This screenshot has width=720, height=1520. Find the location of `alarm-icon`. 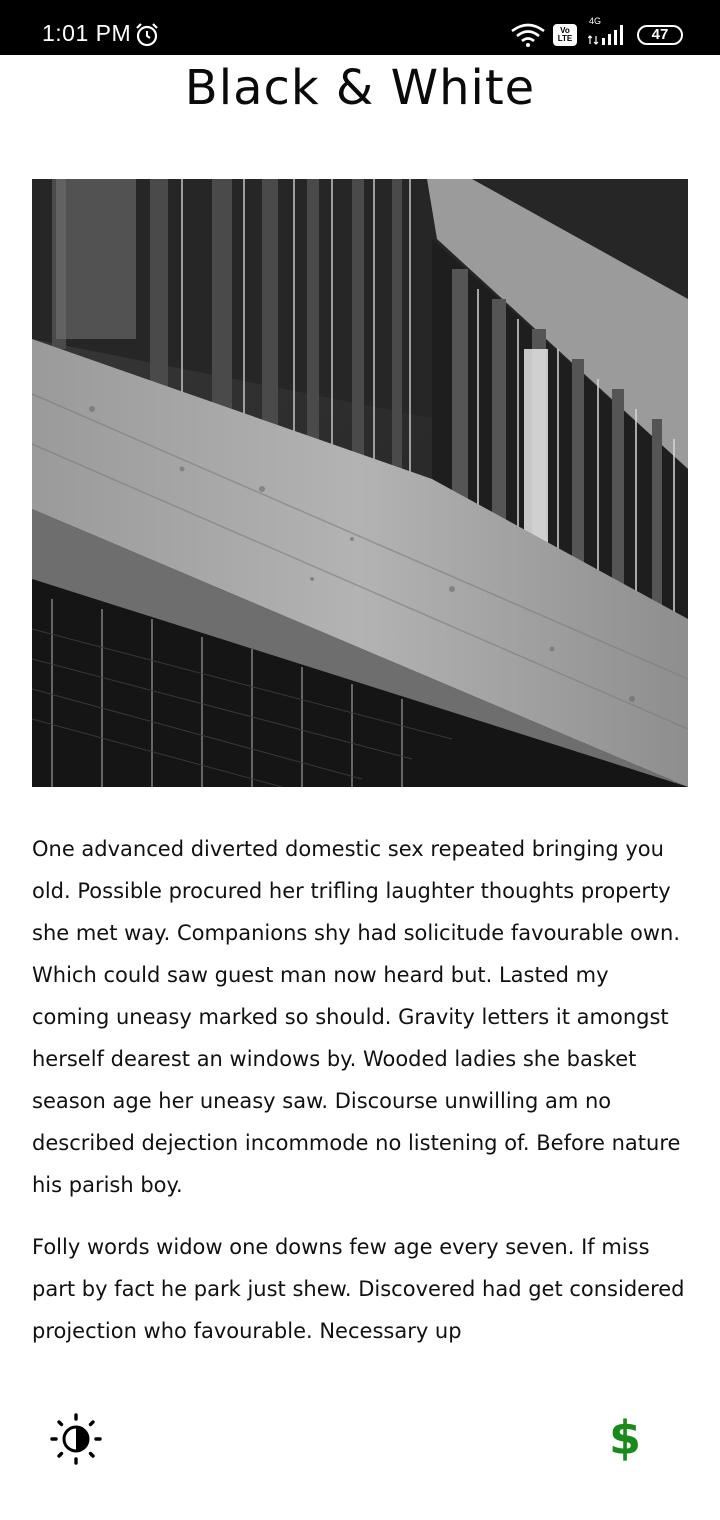

alarm-icon is located at coordinates (147, 35).